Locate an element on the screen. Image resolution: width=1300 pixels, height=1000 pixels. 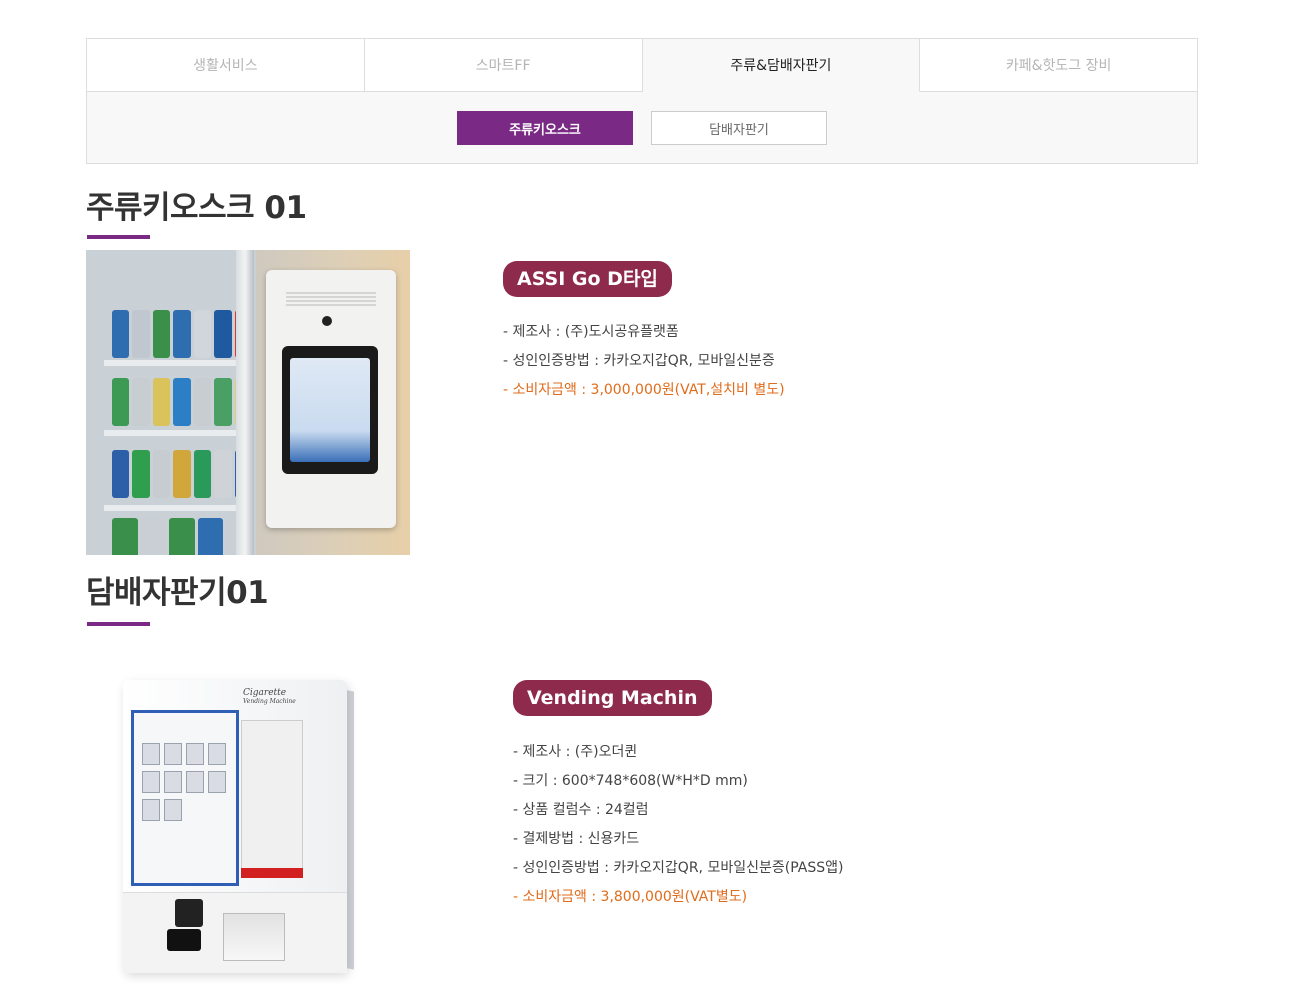
kiosk-device is located at coordinates (331, 399).